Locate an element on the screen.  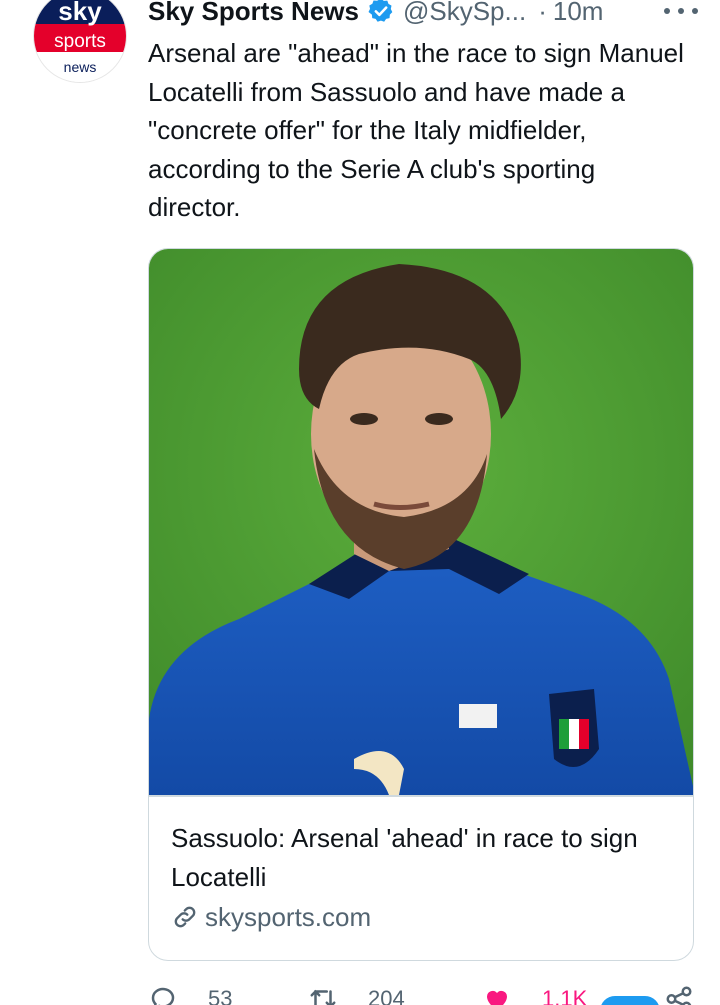
reply-count: 53 is located at coordinates (220, 995).